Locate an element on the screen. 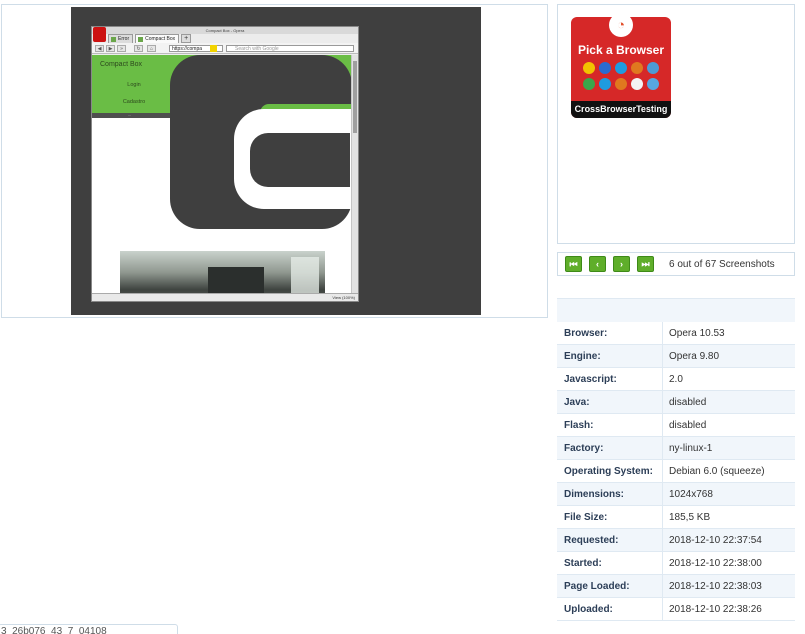  next-page-button: › is located at coordinates (621, 264).